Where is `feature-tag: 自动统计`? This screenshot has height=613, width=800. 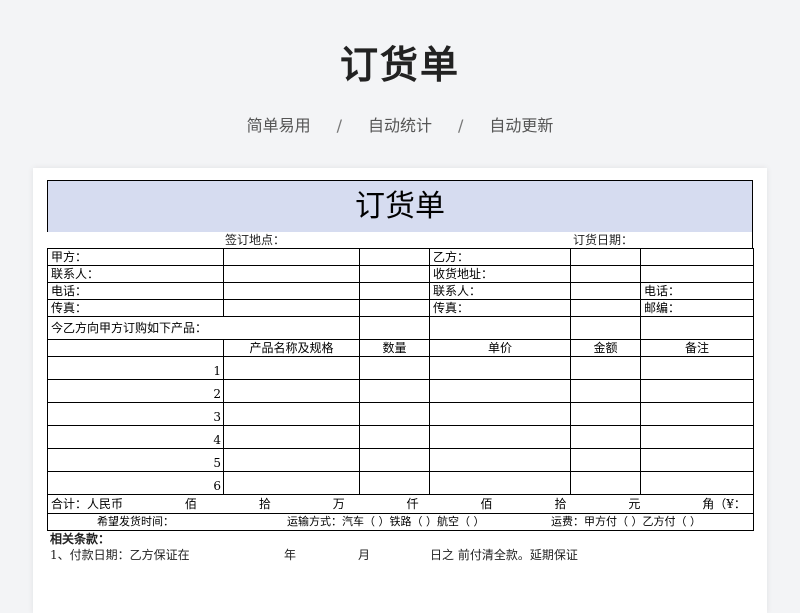 feature-tag: 自动统计 is located at coordinates (399, 125).